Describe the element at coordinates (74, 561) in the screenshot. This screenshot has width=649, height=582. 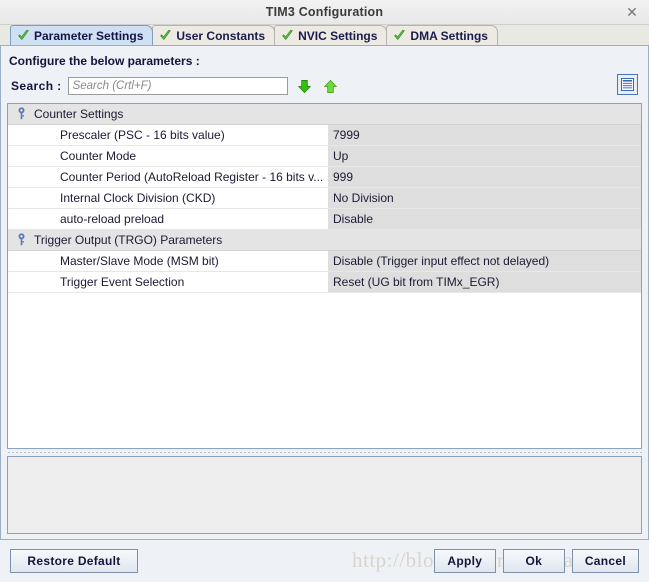
I see `restore-default-button: Restore Default` at that location.